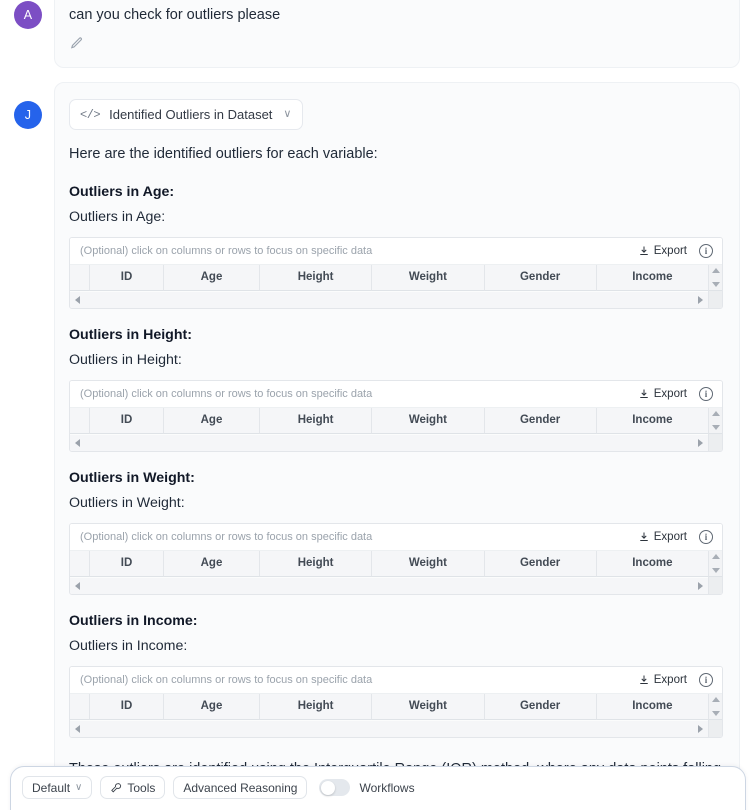  Describe the element at coordinates (287, 114) in the screenshot. I see `chevron-down-icon: ∨` at that location.